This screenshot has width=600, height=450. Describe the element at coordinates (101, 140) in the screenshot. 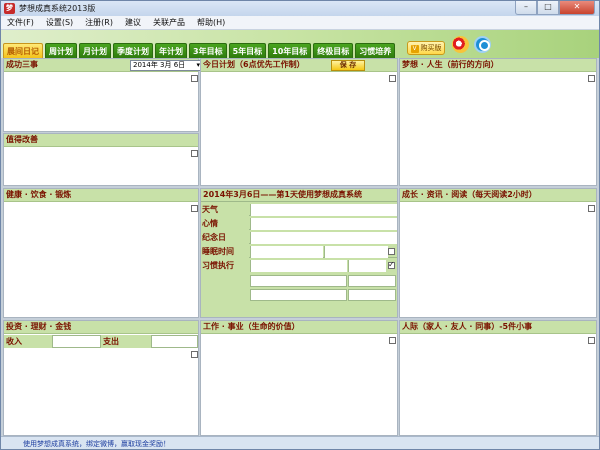

I see `improve-title: 值得改善` at that location.